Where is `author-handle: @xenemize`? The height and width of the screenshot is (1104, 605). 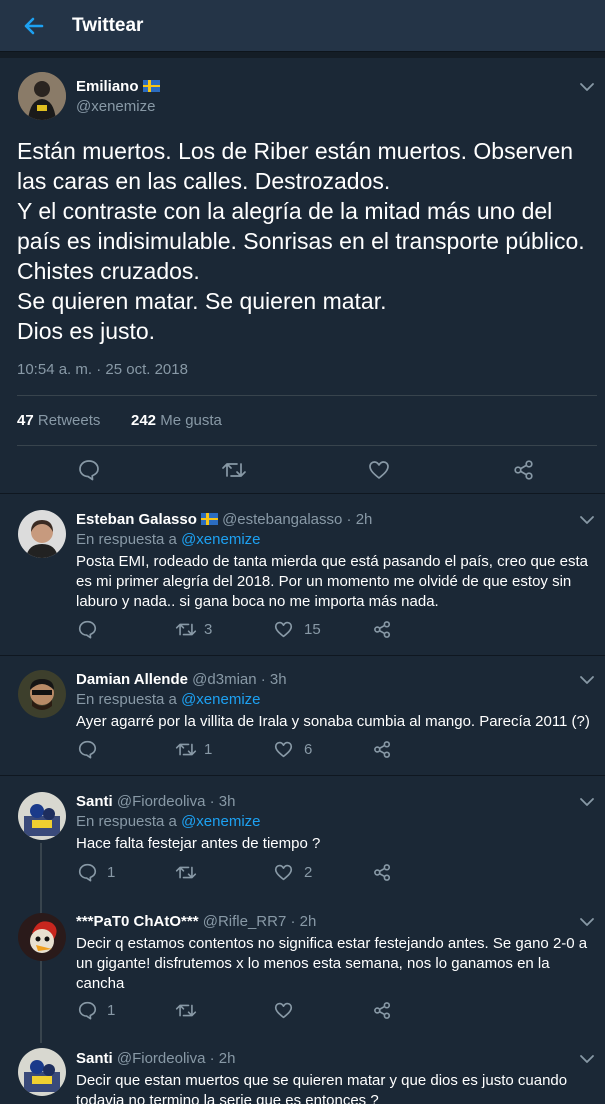
author-handle: @xenemize is located at coordinates (115, 106).